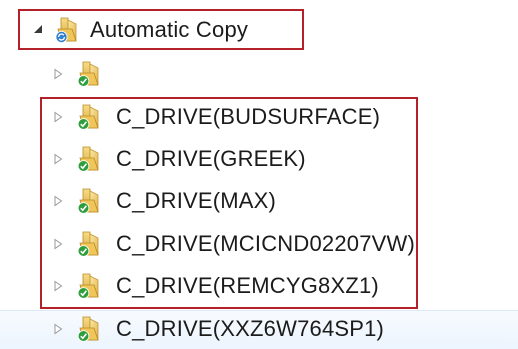 The image size is (518, 349). I want to click on tree-item-label: C_DRIVE(MAX), so click(196, 200).